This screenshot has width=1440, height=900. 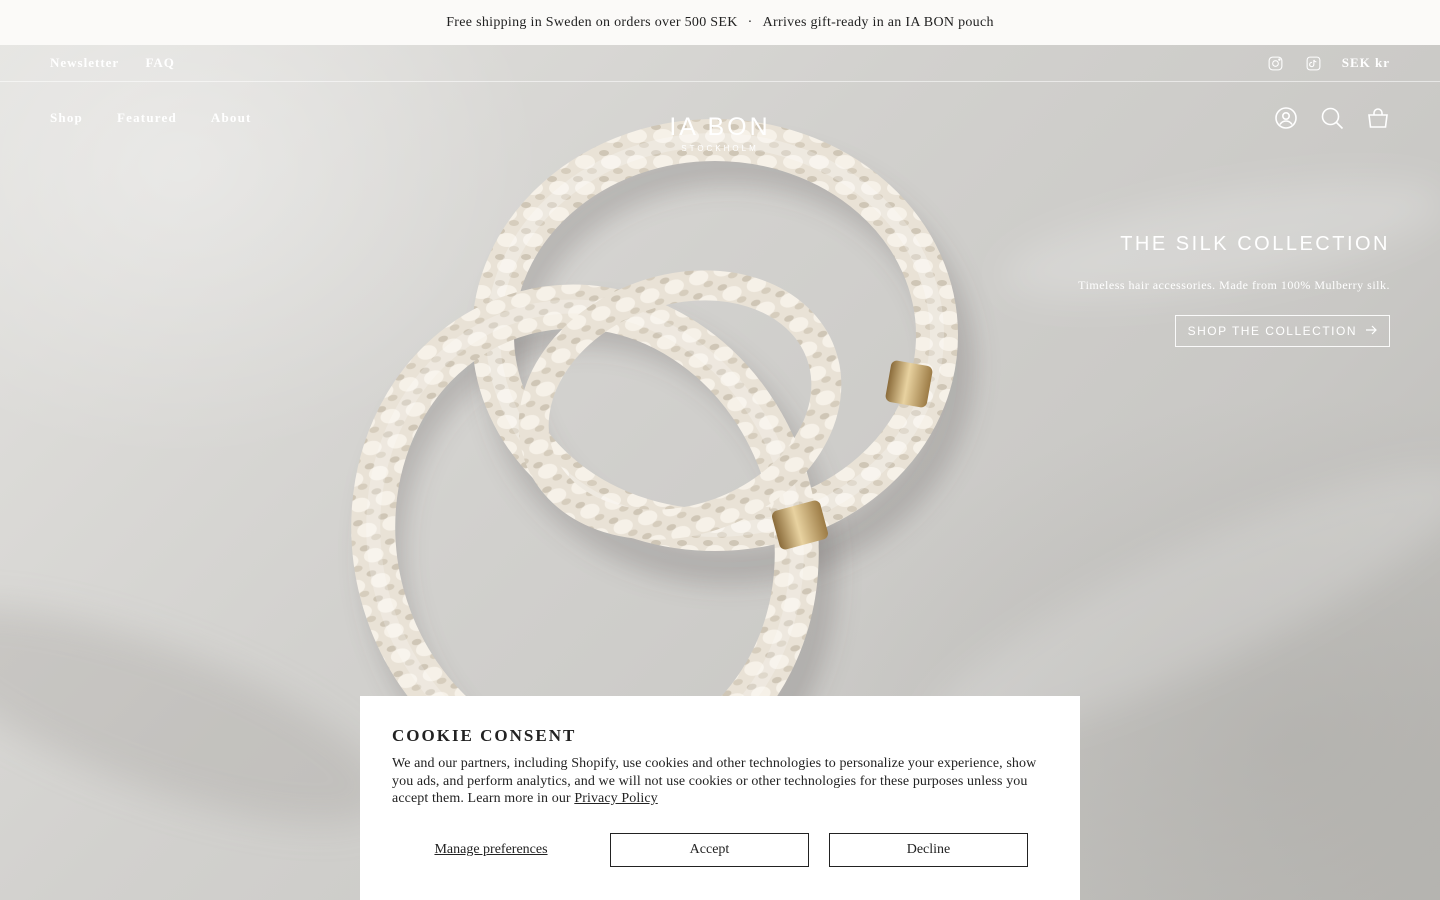 I want to click on utility-bar: Newsletter FAQ SEK kr, so click(x=720, y=63).